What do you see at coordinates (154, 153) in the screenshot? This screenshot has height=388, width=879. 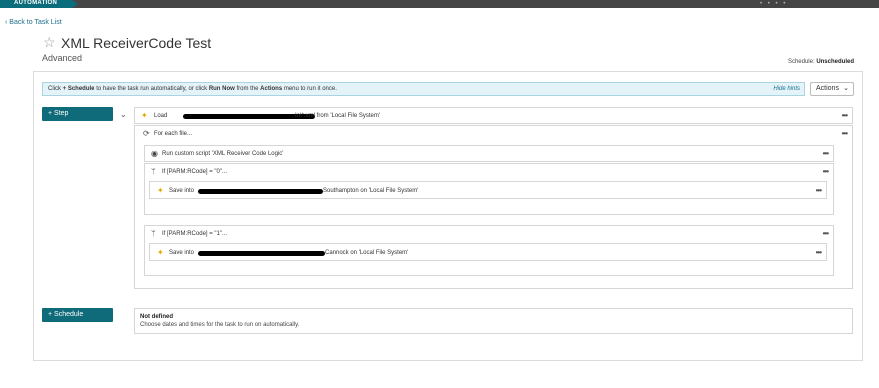 I see `play-circle-icon: ◉` at bounding box center [154, 153].